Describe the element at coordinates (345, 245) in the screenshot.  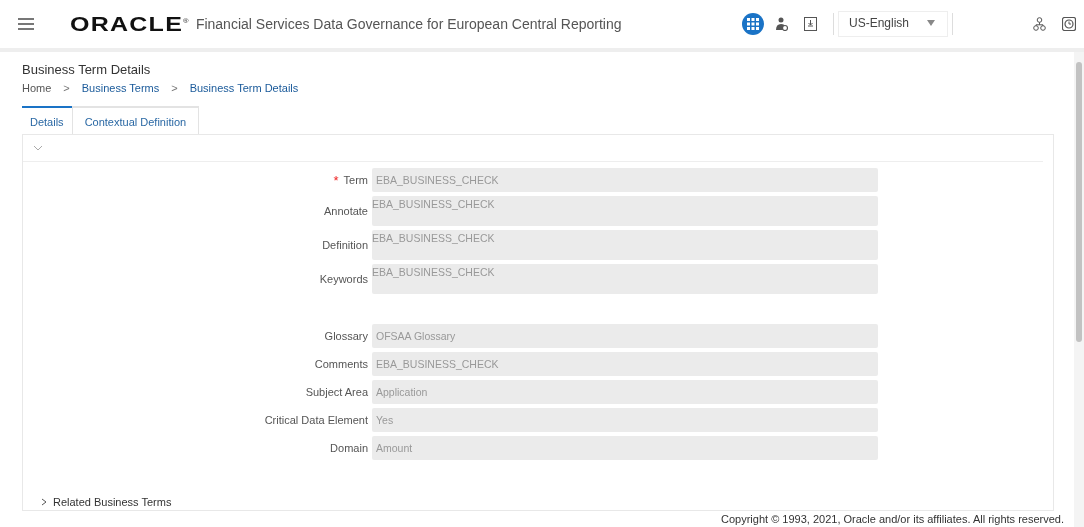
I see `field-label: Definition` at that location.